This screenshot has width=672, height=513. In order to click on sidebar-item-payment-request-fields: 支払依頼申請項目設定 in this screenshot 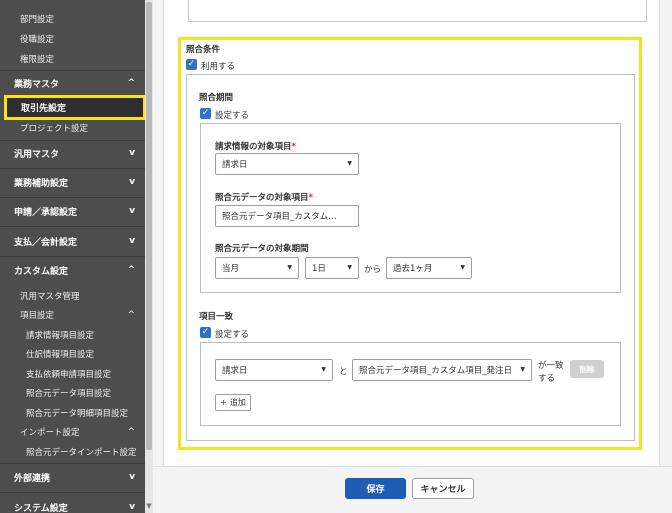, I will do `click(72, 374)`.